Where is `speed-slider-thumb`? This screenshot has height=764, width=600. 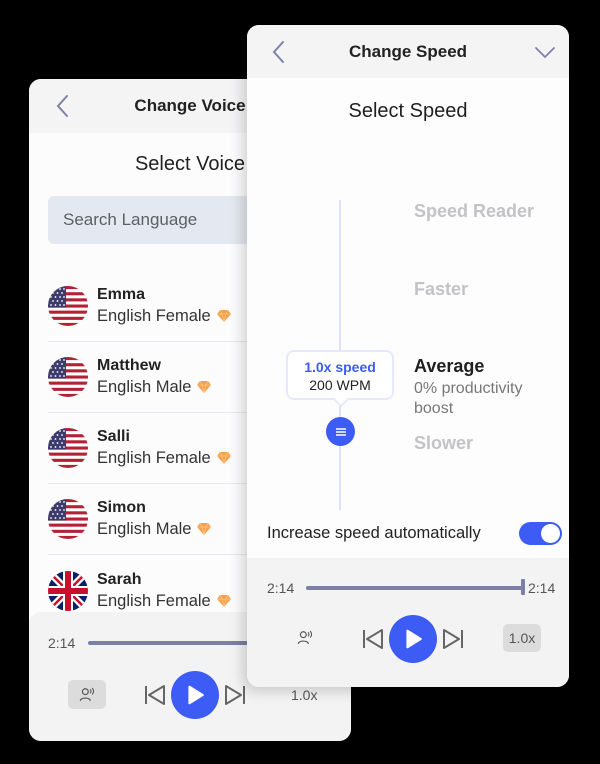
speed-slider-thumb is located at coordinates (340, 431).